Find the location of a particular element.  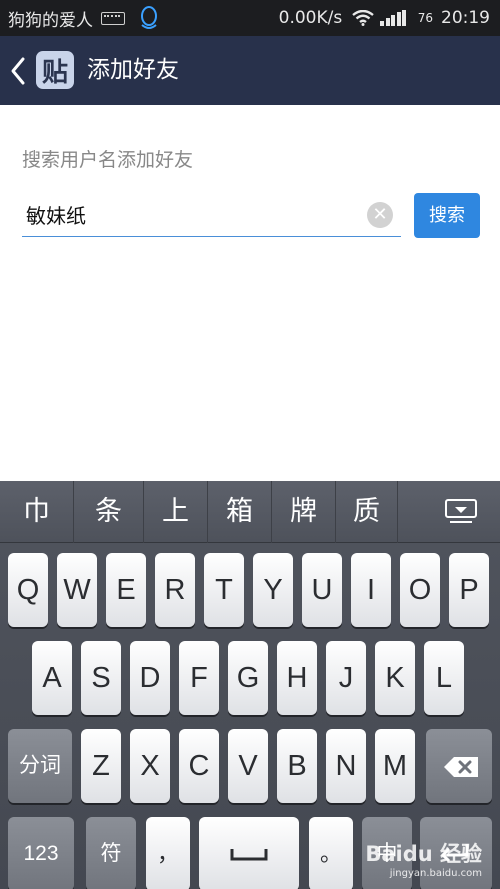

key-g: G is located at coordinates (248, 678).